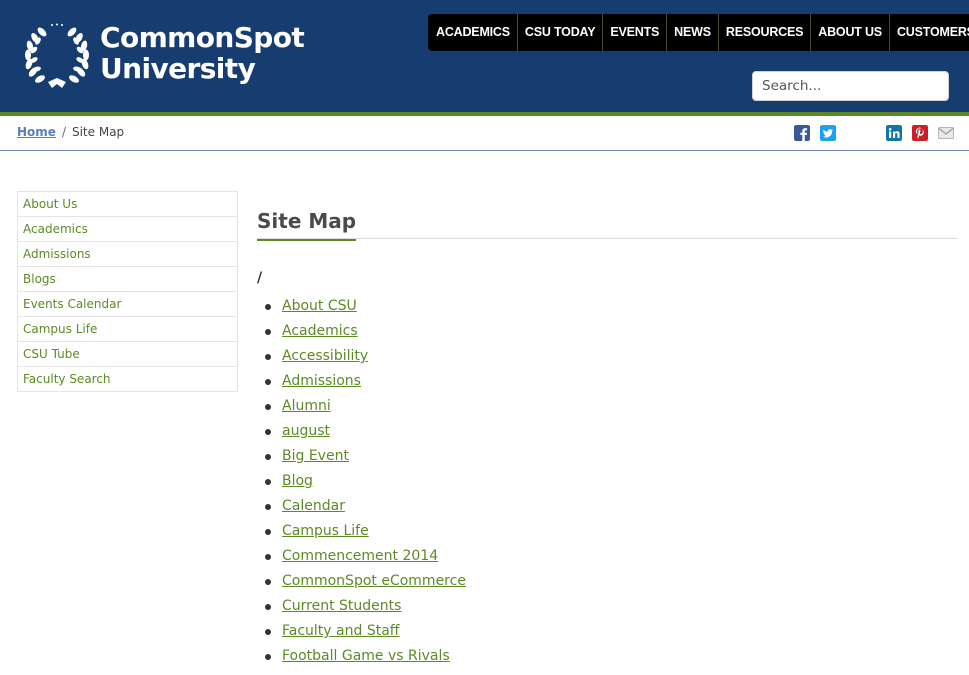  I want to click on pinterest-icon, so click(920, 133).